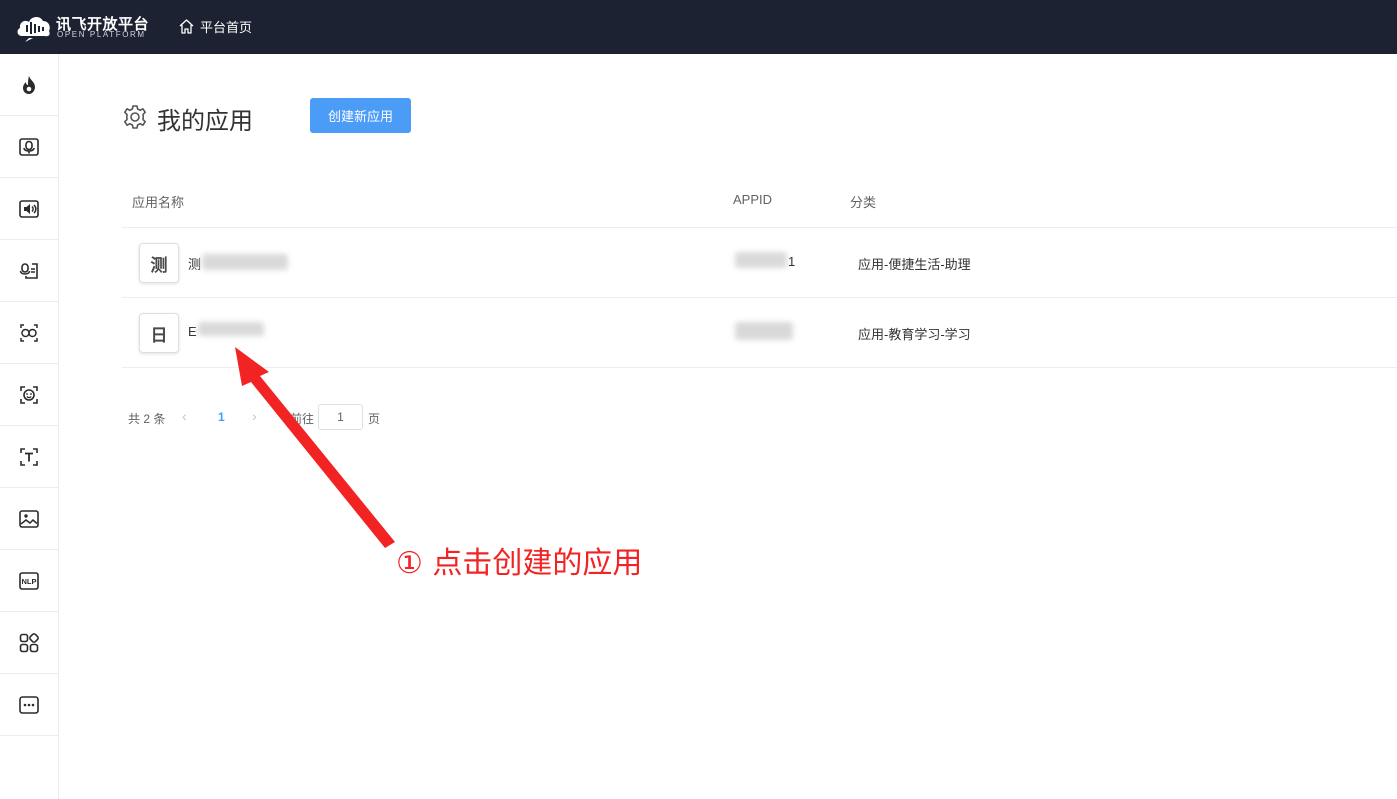 The width and height of the screenshot is (1397, 799). I want to click on table-row: 测 测 1 应用-便捷生活-助理, so click(759, 263).